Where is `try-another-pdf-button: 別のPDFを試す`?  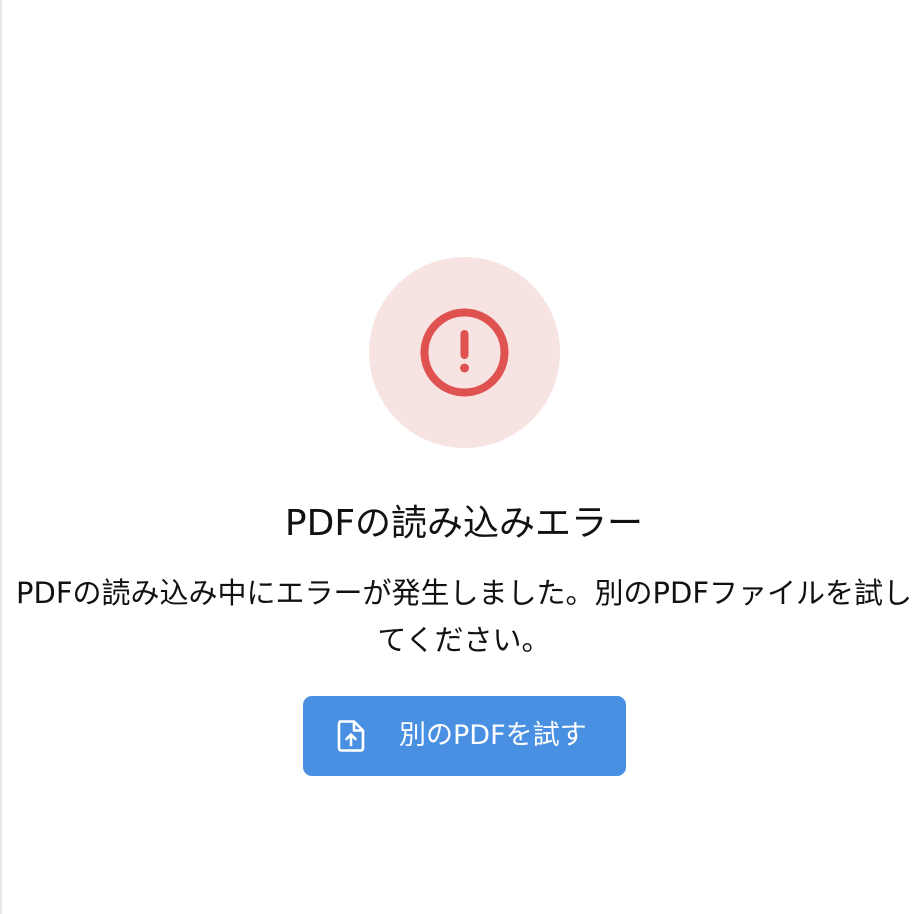 try-another-pdf-button: 別のPDFを試す is located at coordinates (464, 736).